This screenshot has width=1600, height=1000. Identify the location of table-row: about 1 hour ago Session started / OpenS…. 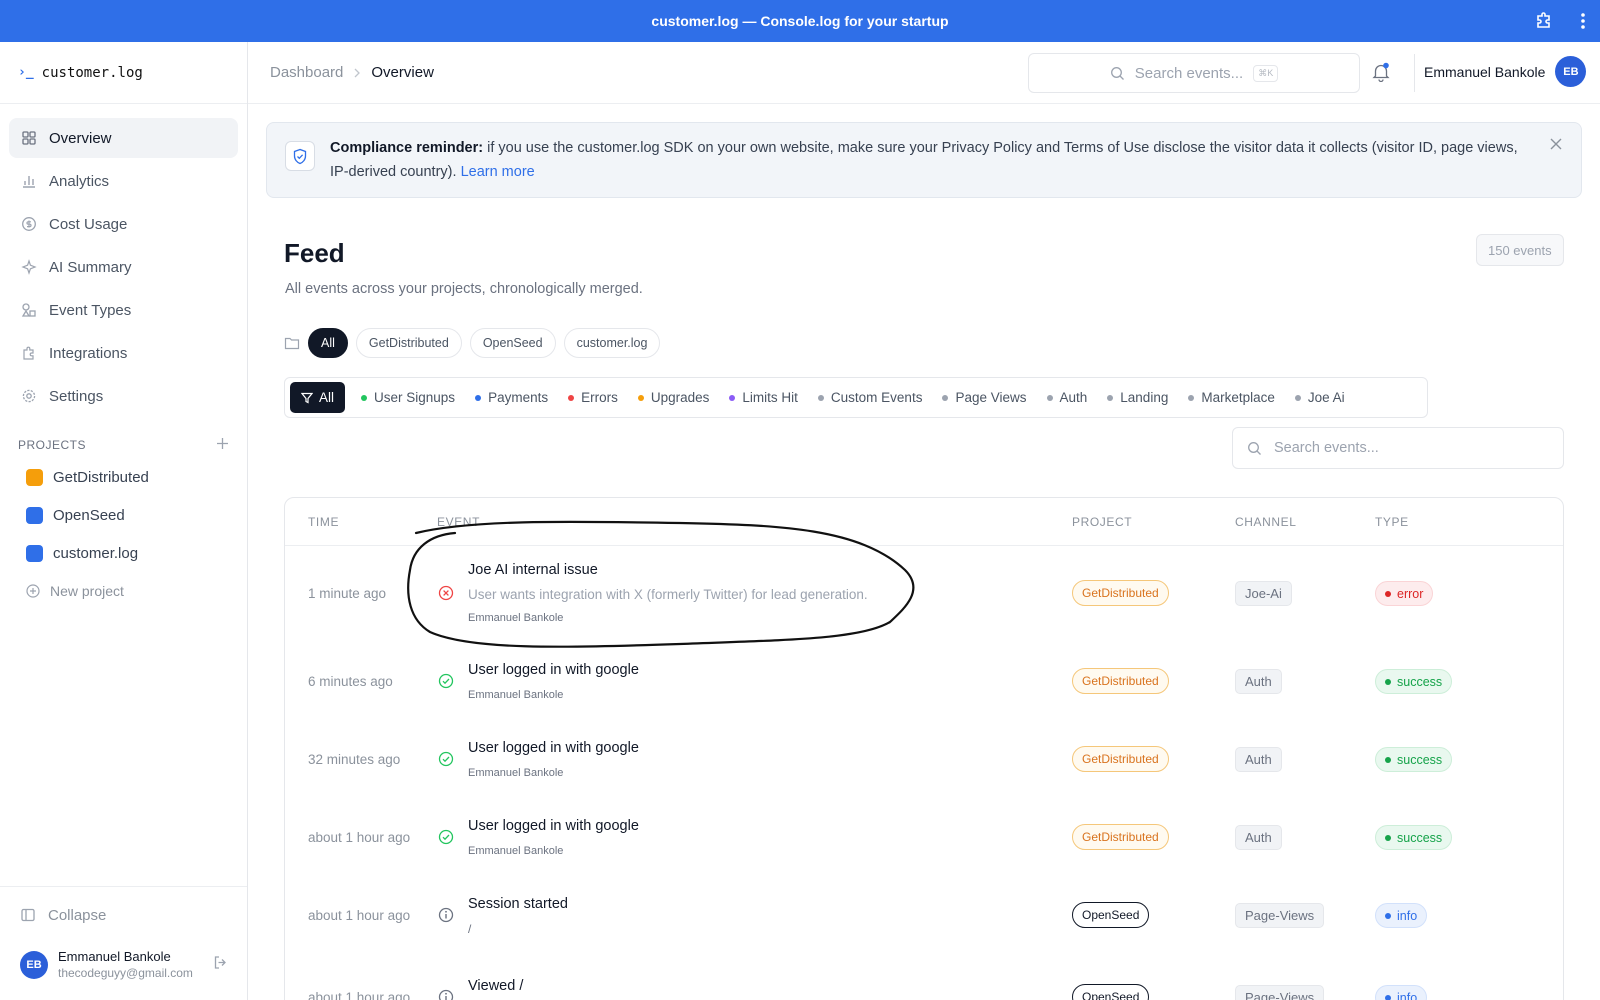
(924, 917).